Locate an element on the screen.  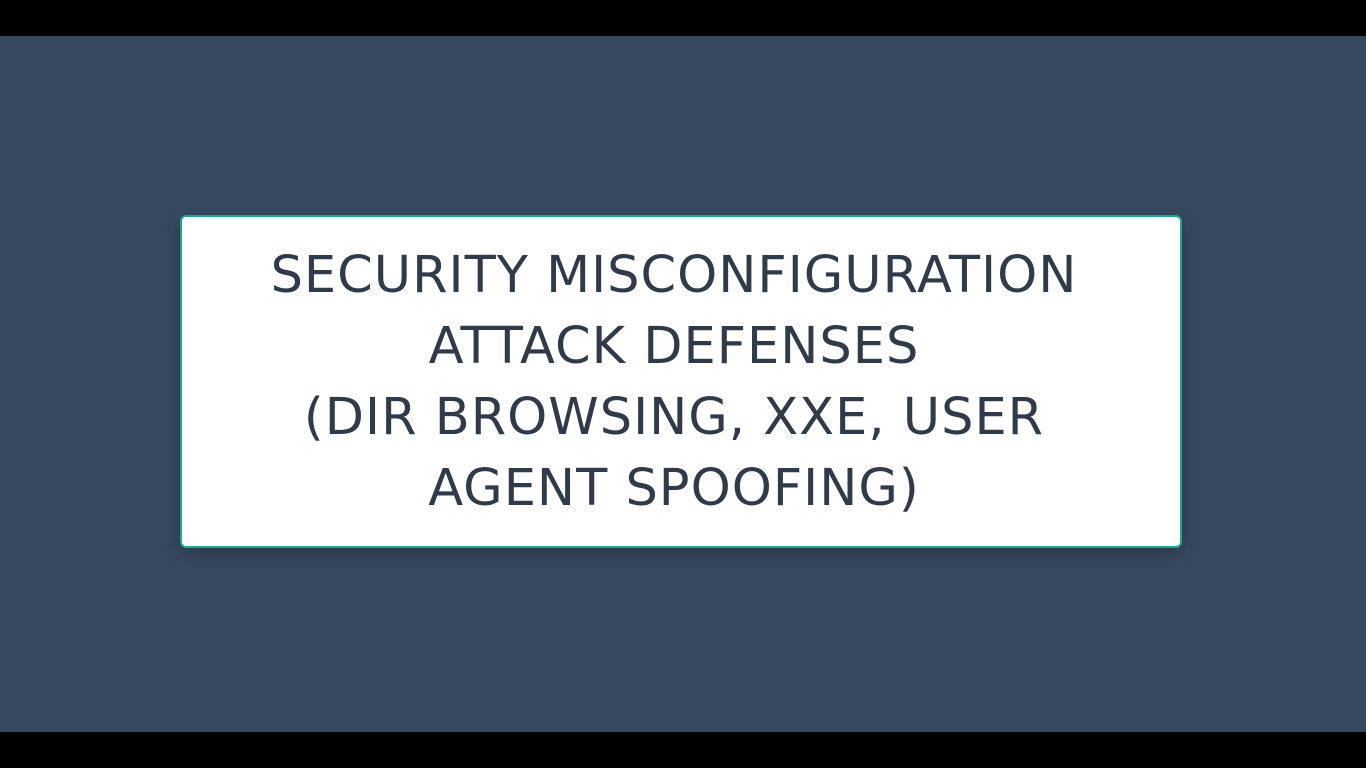
letterbox-top is located at coordinates (683, 18).